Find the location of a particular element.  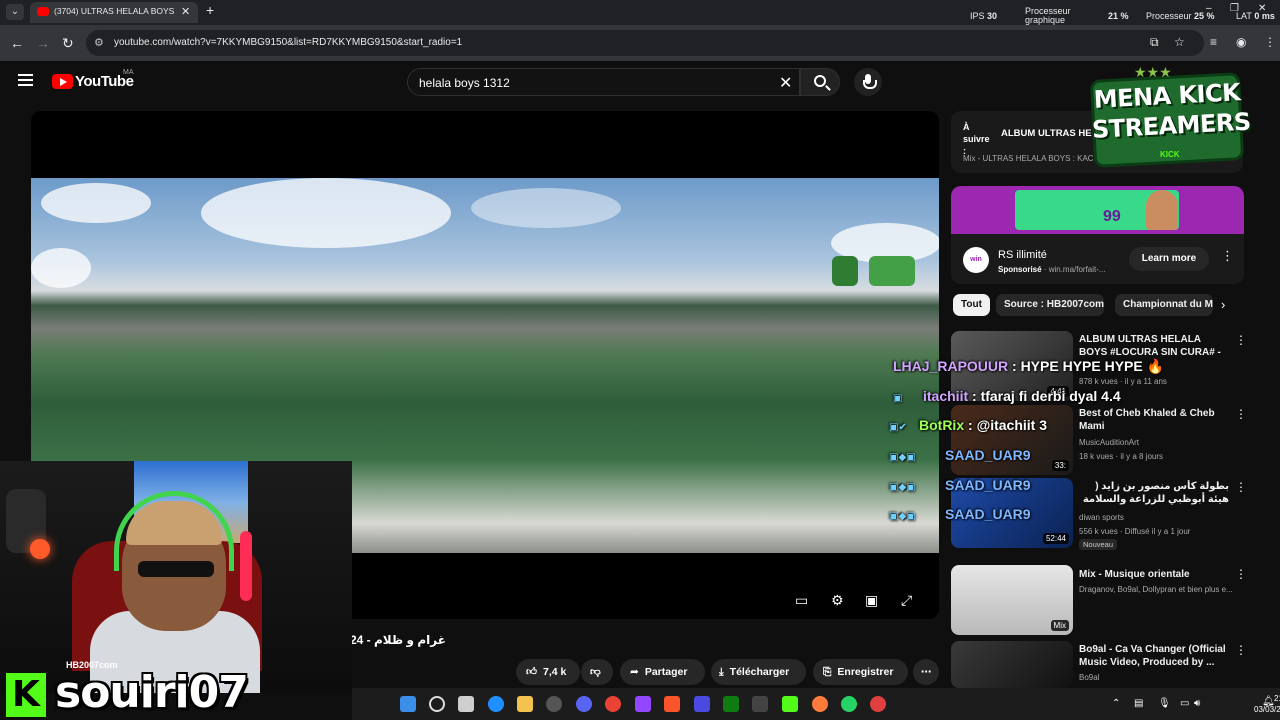

restore-icon: ❐ is located at coordinates (1234, 8).